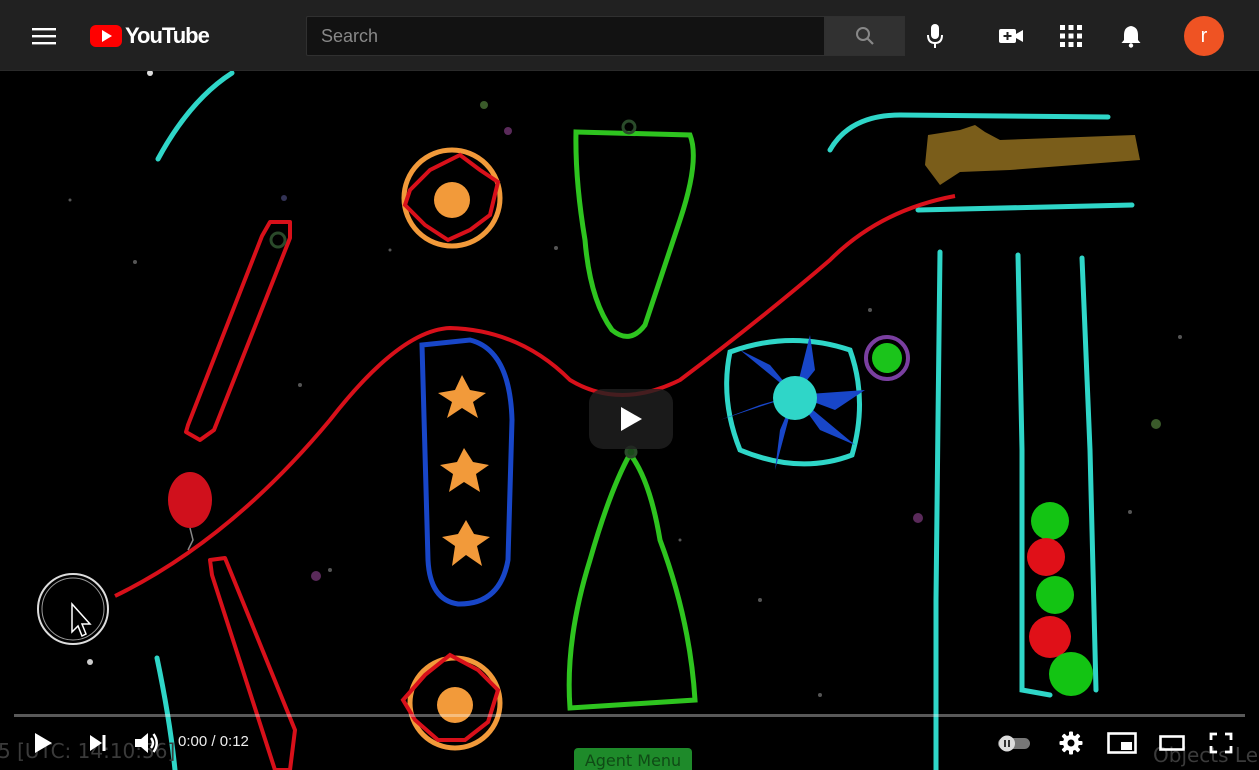 Image resolution: width=1259 pixels, height=770 pixels. I want to click on microphone-icon, so click(935, 36).